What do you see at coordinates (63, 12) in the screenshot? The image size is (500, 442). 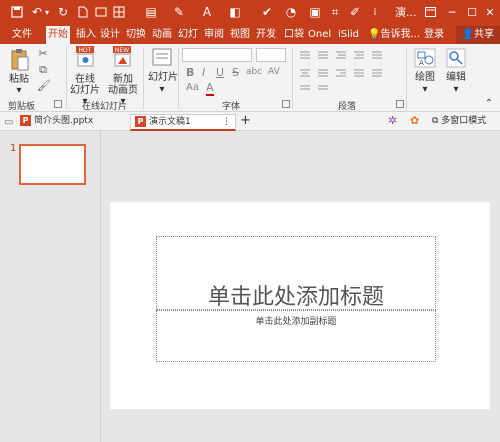 I see `redo-icon: ↻` at bounding box center [63, 12].